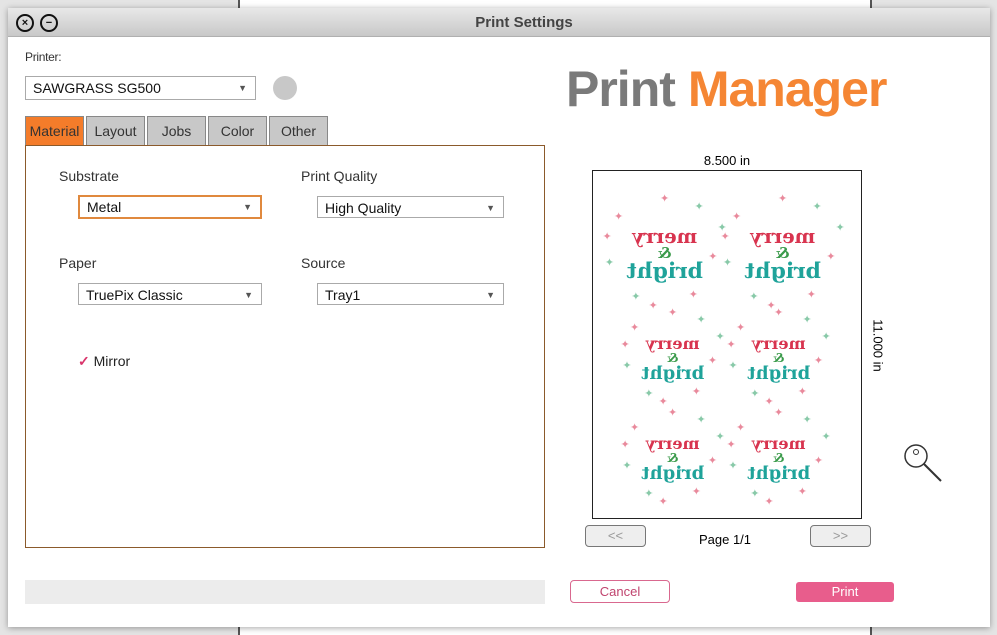 The height and width of the screenshot is (635, 997). Describe the element at coordinates (620, 591) in the screenshot. I see `cancel-button: Cancel` at that location.